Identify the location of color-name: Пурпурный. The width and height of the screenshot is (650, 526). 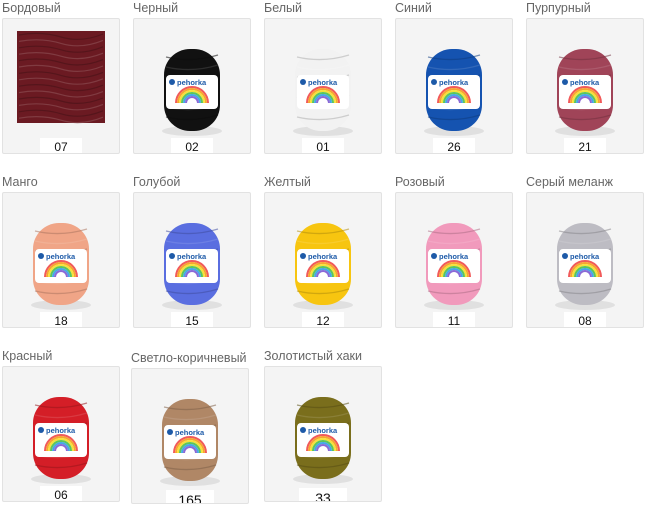
(558, 8).